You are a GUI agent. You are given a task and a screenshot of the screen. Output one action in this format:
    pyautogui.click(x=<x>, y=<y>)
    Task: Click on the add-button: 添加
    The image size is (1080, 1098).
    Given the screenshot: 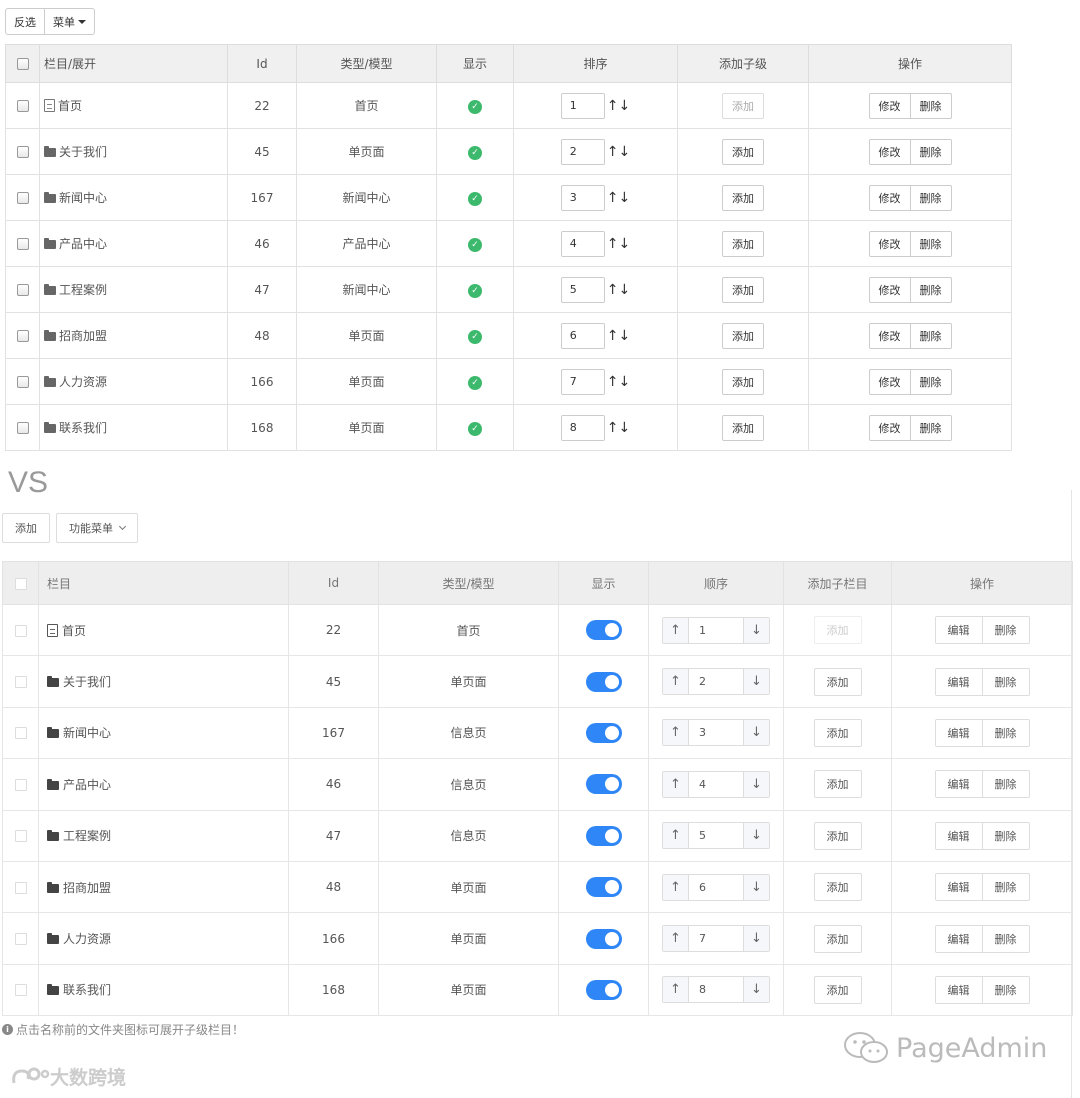 What is the action you would take?
    pyautogui.click(x=26, y=528)
    